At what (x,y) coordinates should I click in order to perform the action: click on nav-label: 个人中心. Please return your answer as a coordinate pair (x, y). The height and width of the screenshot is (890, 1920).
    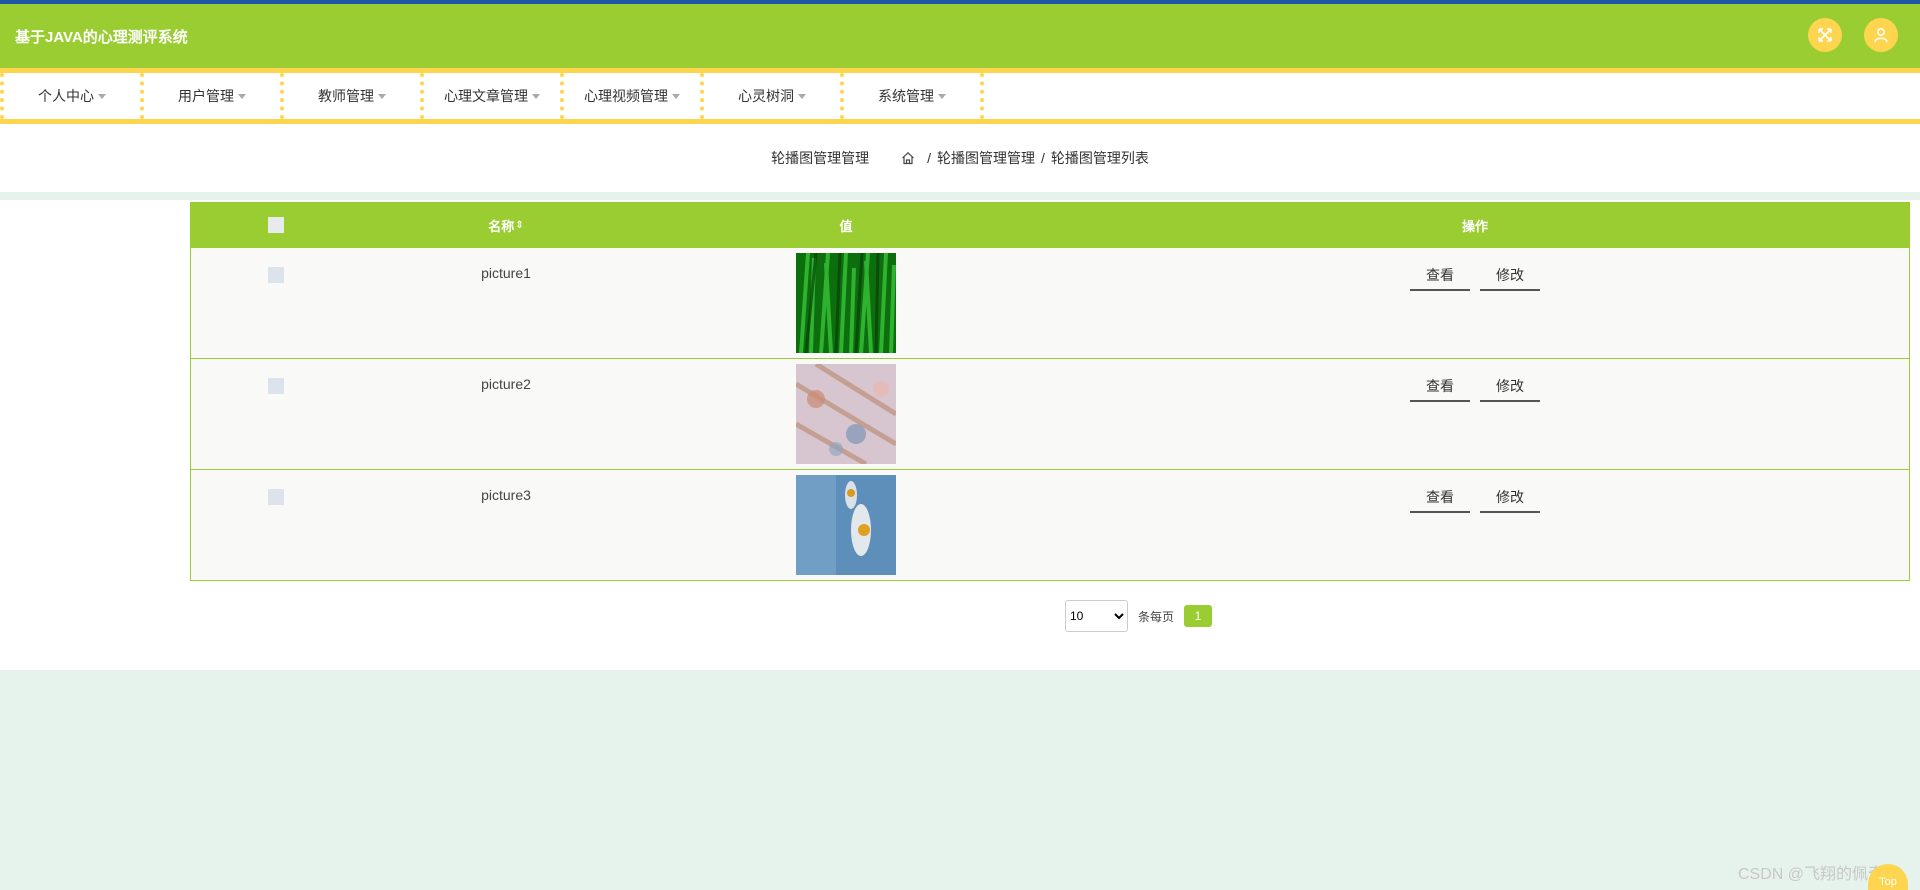
    Looking at the image, I should click on (66, 96).